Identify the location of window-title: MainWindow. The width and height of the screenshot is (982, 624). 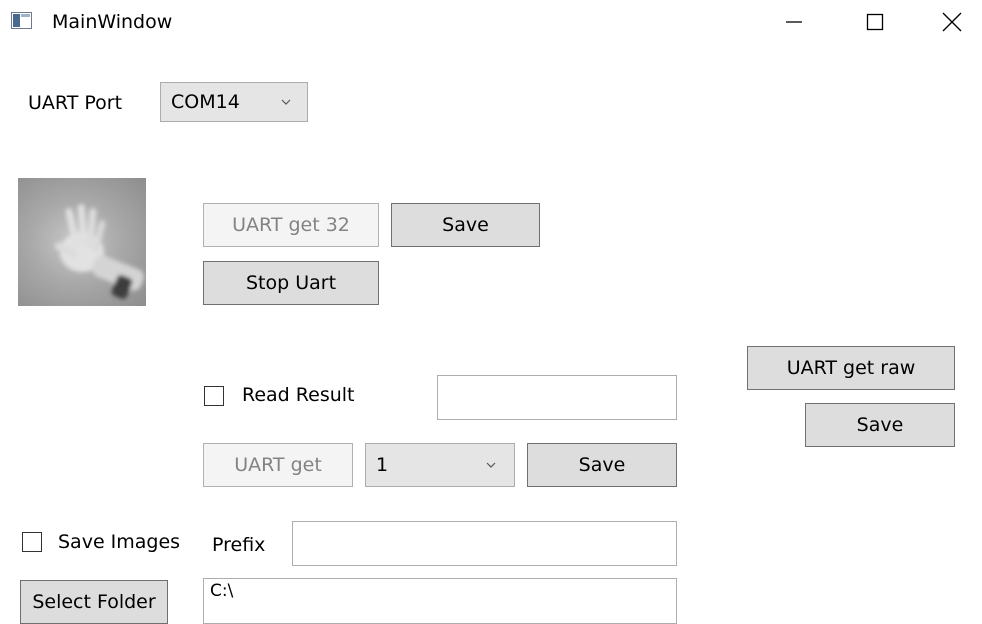
(112, 22).